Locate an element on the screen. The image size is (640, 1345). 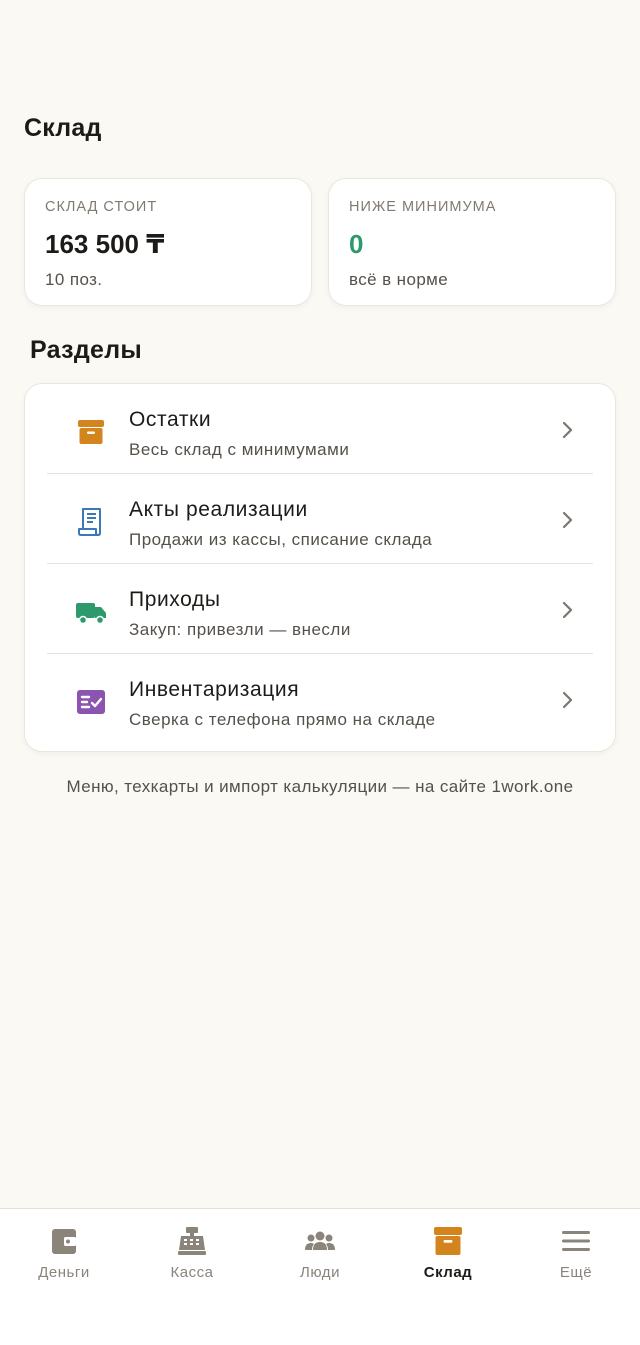
below-minimum-count: 0 is located at coordinates (356, 244).